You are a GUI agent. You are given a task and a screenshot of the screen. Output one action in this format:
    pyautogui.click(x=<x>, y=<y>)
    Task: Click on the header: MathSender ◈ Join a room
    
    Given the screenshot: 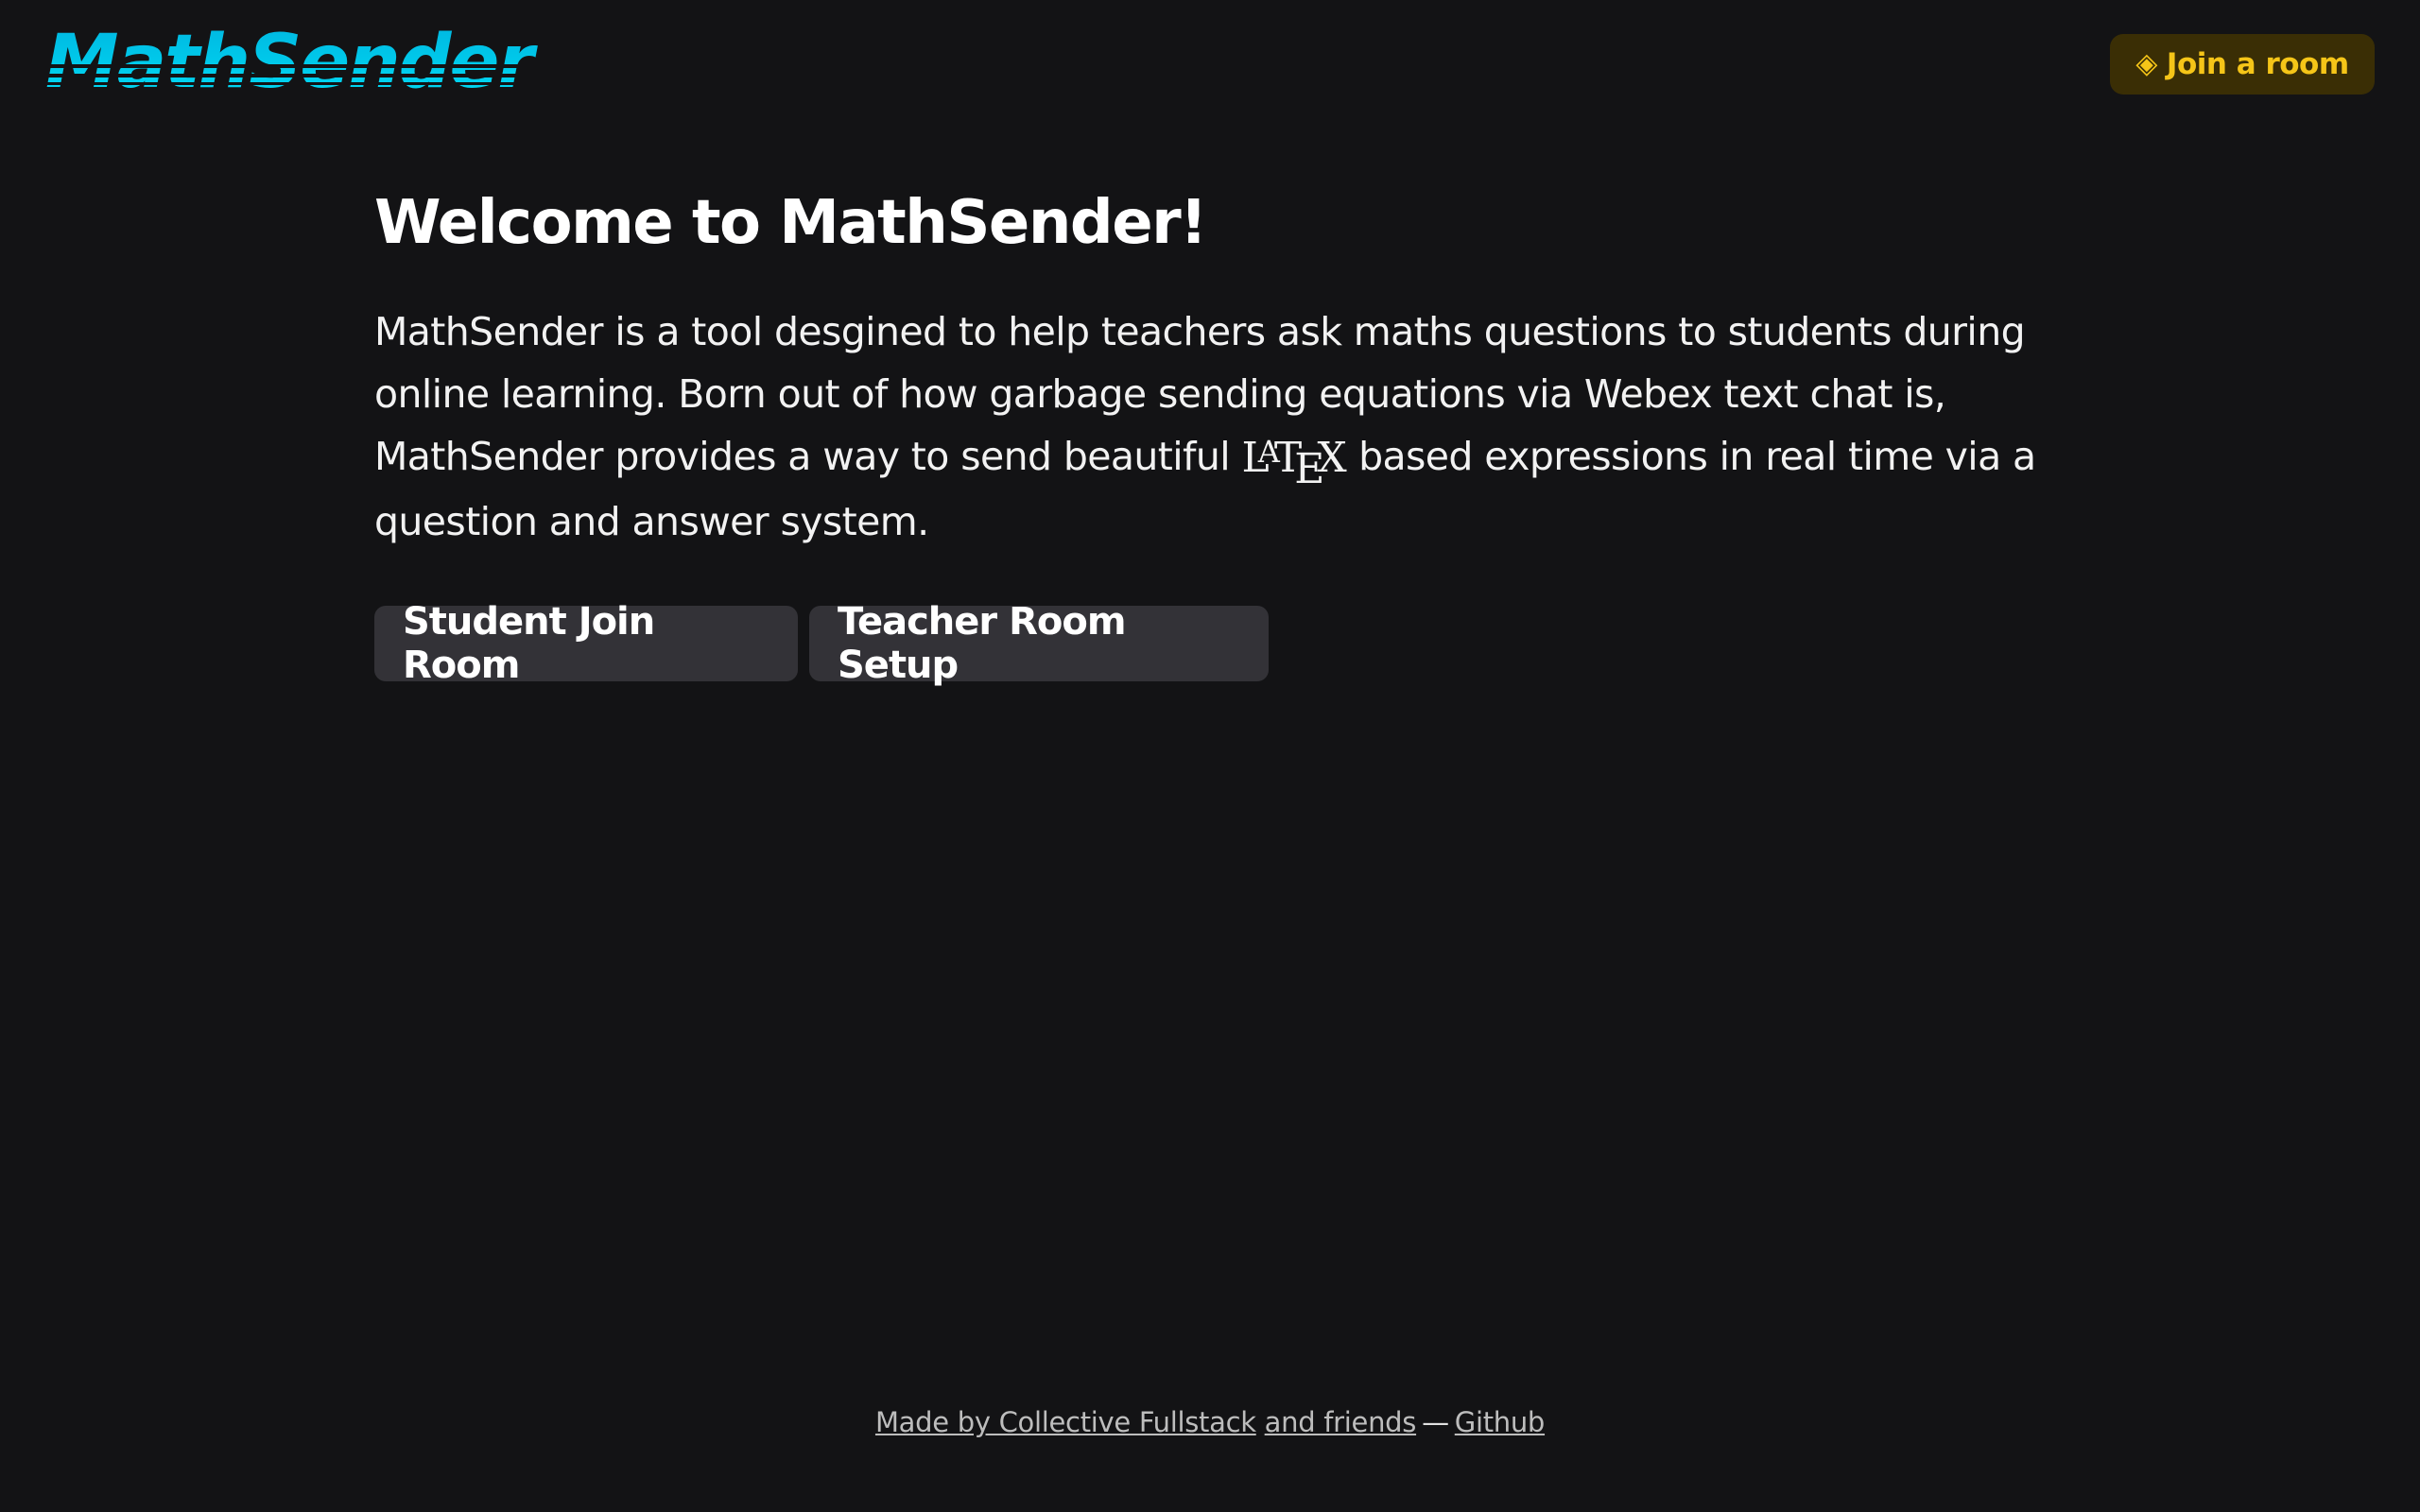 What is the action you would take?
    pyautogui.click(x=1210, y=66)
    